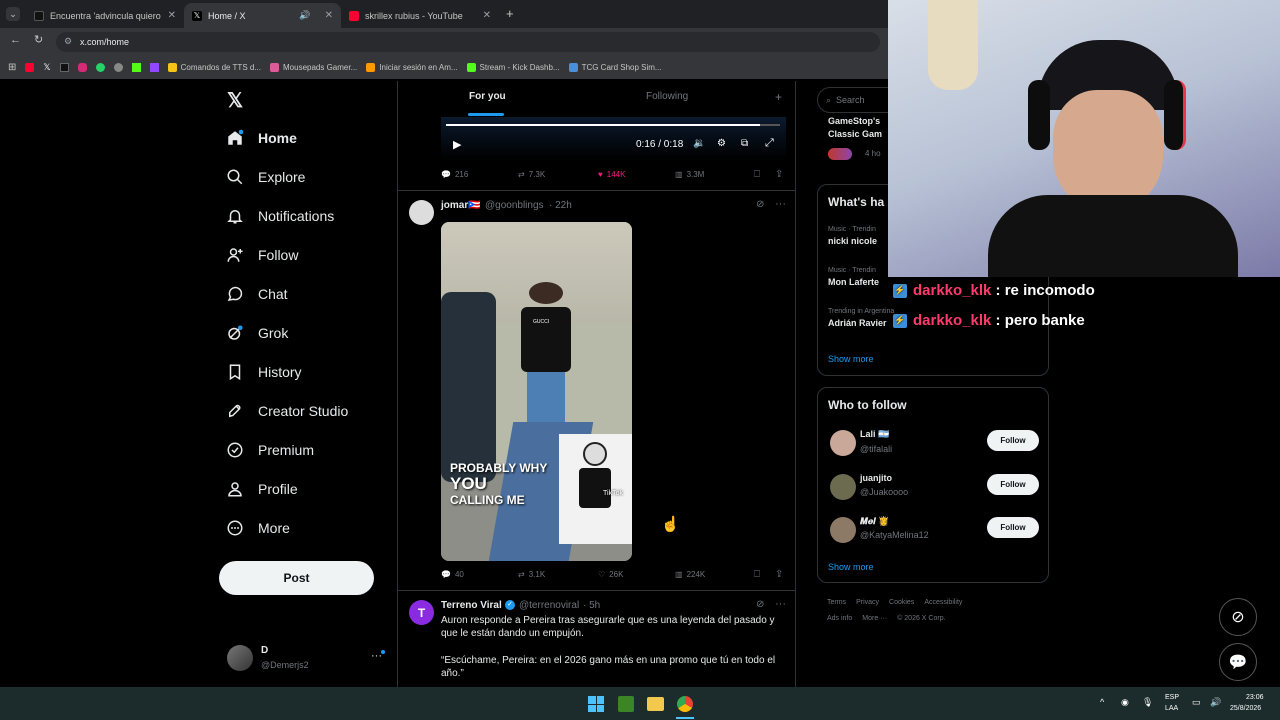  Describe the element at coordinates (15, 40) in the screenshot. I see `back-icon: ←` at that location.